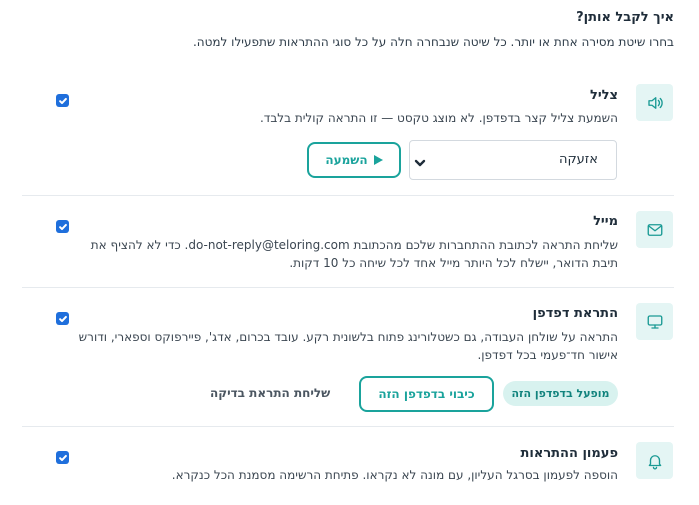  I want to click on speaker-icon, so click(655, 102).